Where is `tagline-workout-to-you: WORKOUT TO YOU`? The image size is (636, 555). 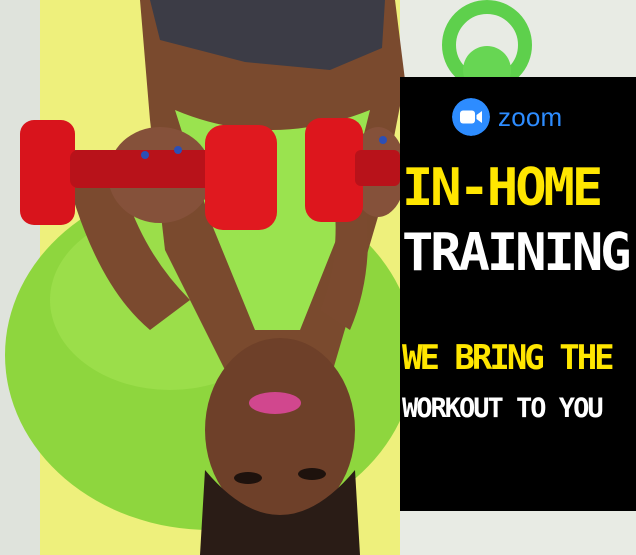
tagline-workout-to-you: WORKOUT TO YOU is located at coordinates (503, 408).